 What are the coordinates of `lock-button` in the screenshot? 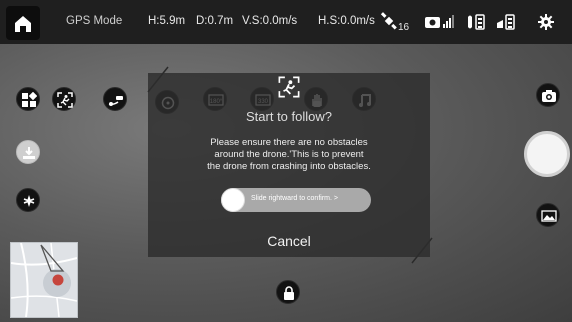 It's located at (288, 292).